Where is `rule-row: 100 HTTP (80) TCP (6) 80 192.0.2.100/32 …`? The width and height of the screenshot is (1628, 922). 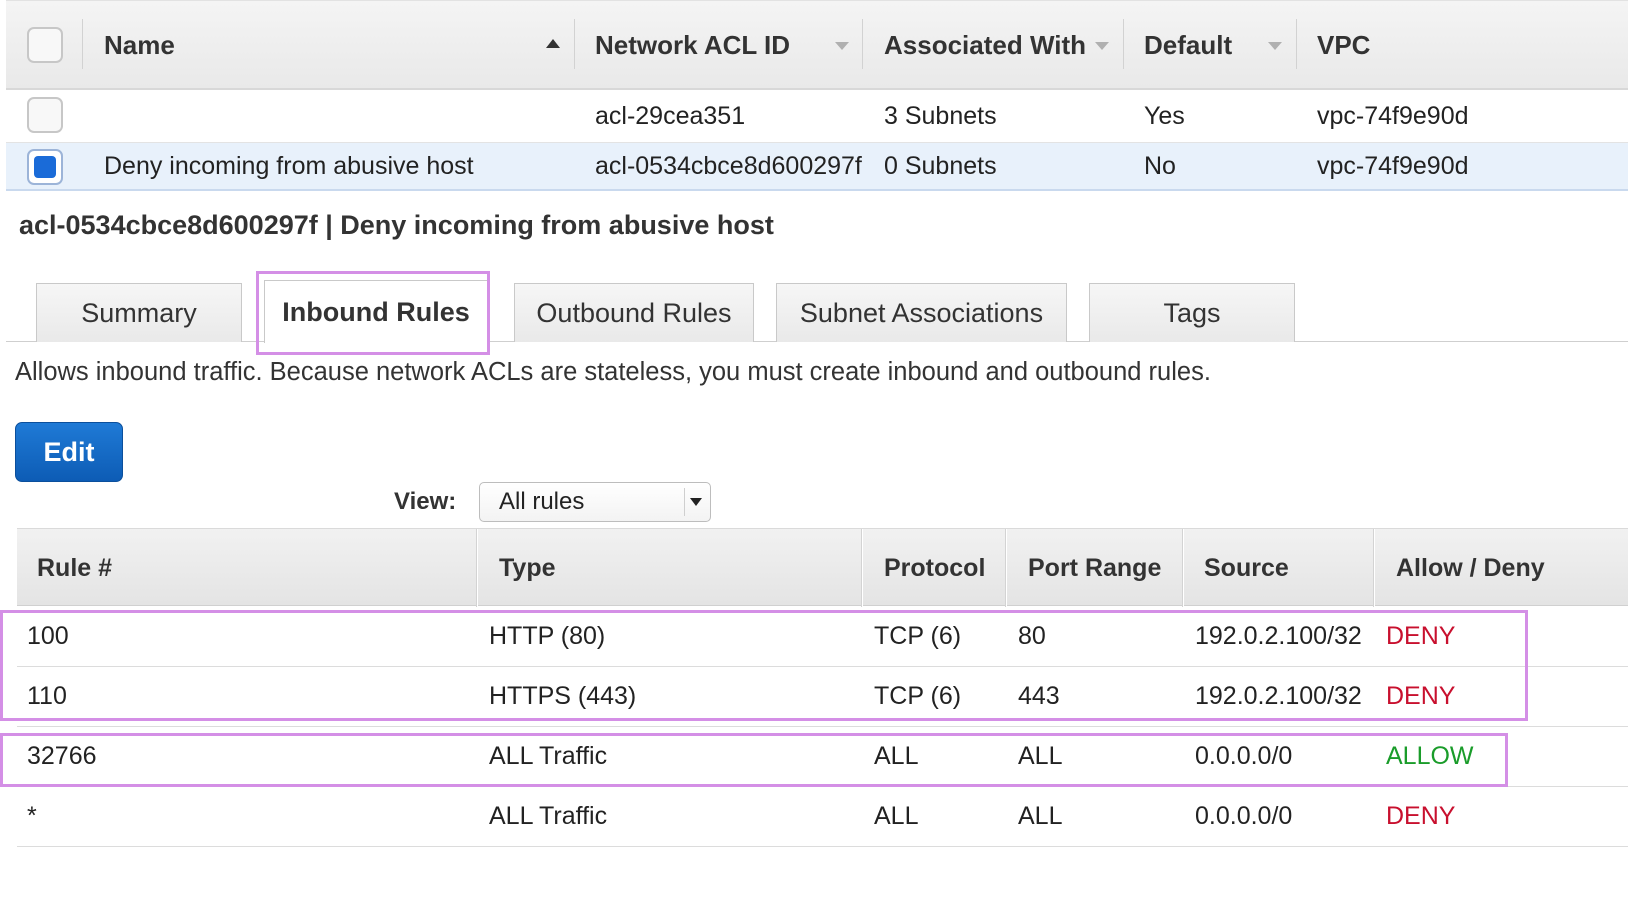 rule-row: 100 HTTP (80) TCP (6) 80 192.0.2.100/32 … is located at coordinates (822, 637).